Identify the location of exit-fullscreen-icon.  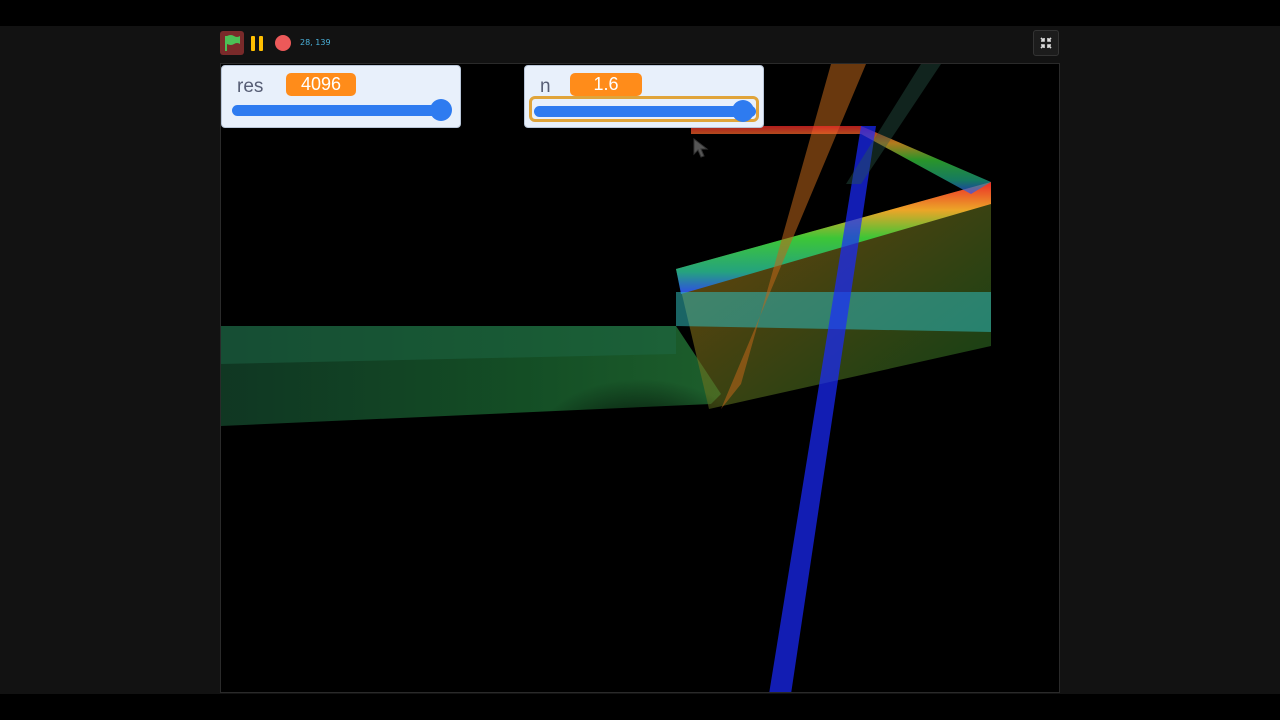
(1046, 43).